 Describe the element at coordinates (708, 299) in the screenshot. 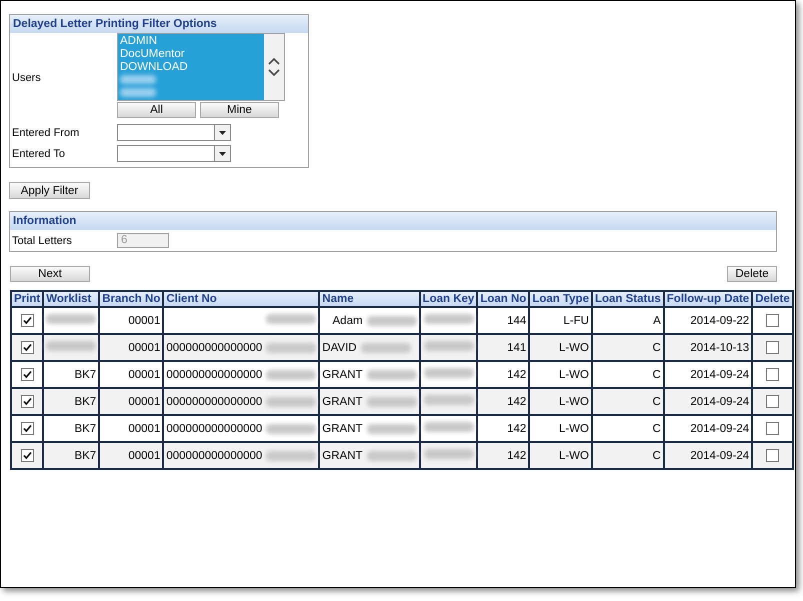

I see `column-header: Follow-up Date` at that location.